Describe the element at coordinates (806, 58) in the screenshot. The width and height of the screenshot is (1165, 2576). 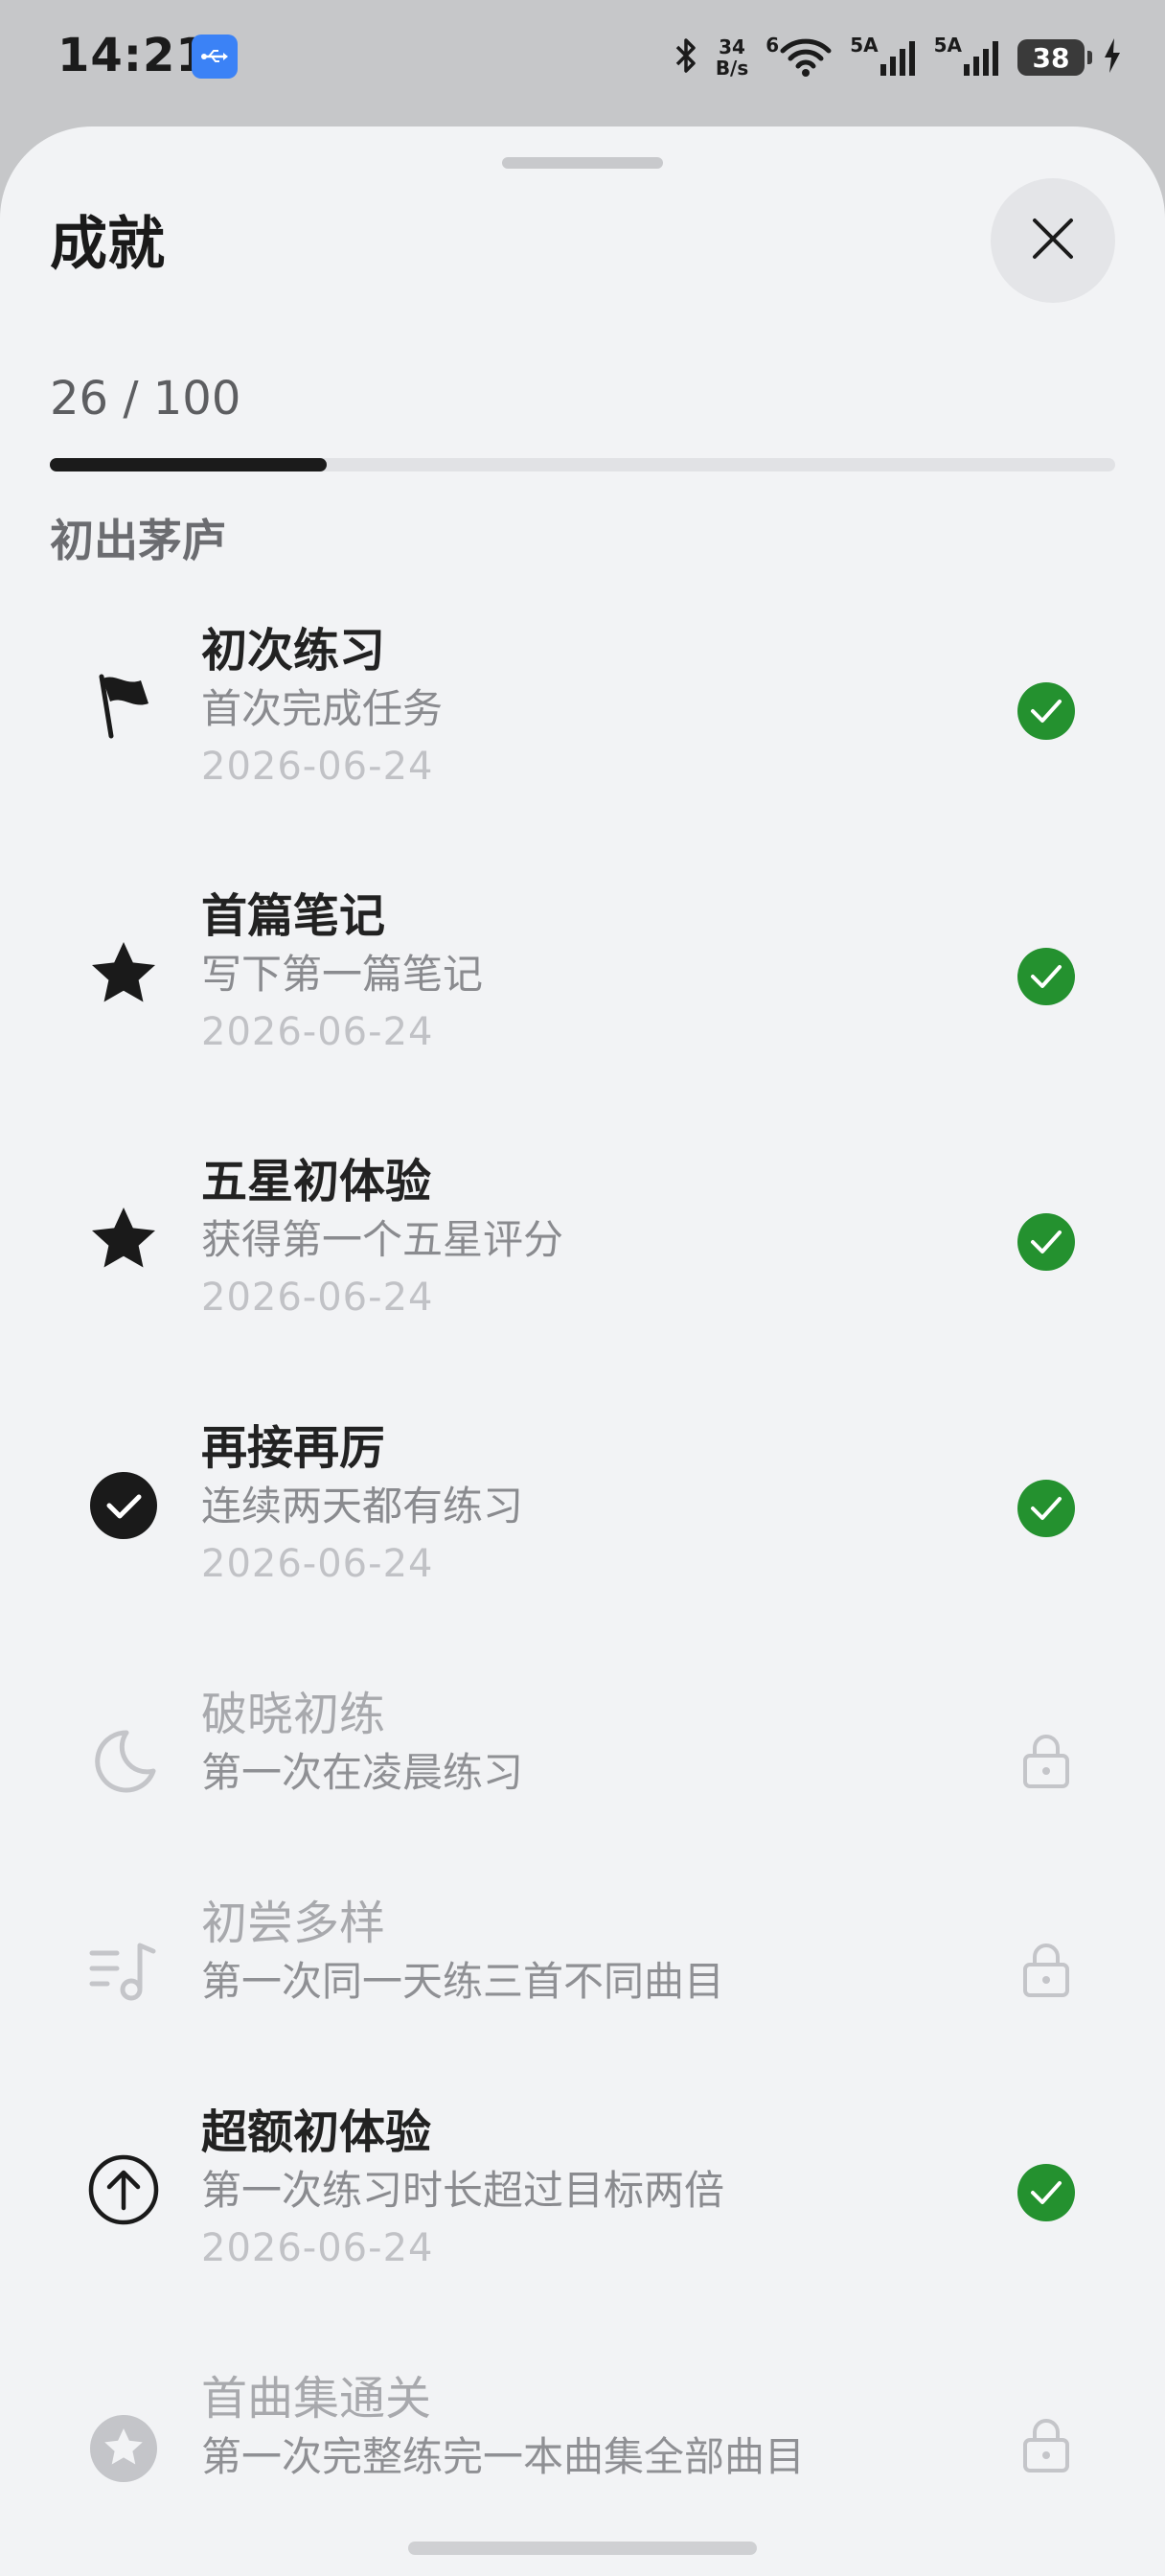
I see `wifi-icon` at that location.